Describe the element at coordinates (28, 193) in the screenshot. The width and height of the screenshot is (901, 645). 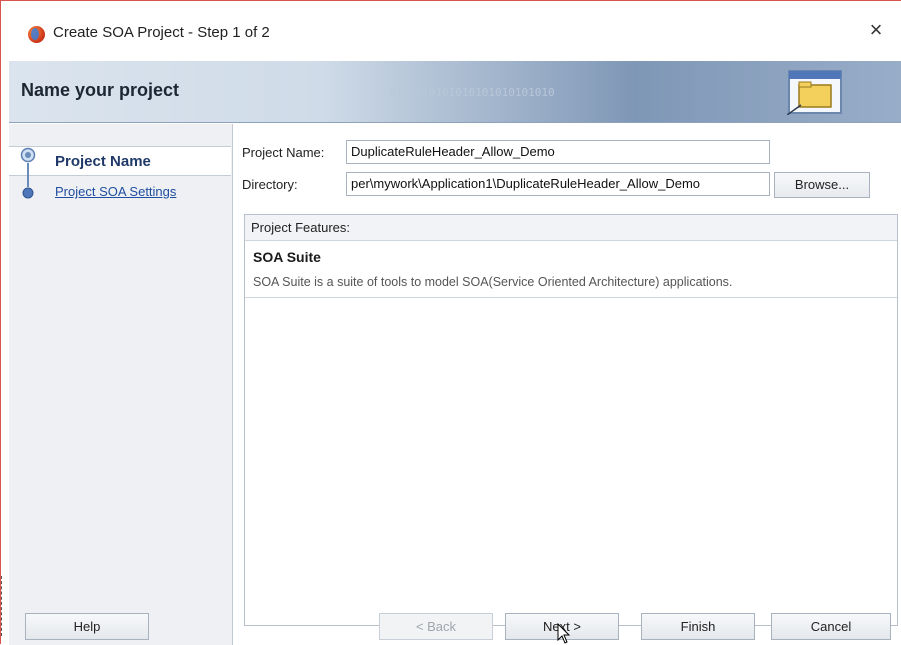
I see `step-icon` at that location.